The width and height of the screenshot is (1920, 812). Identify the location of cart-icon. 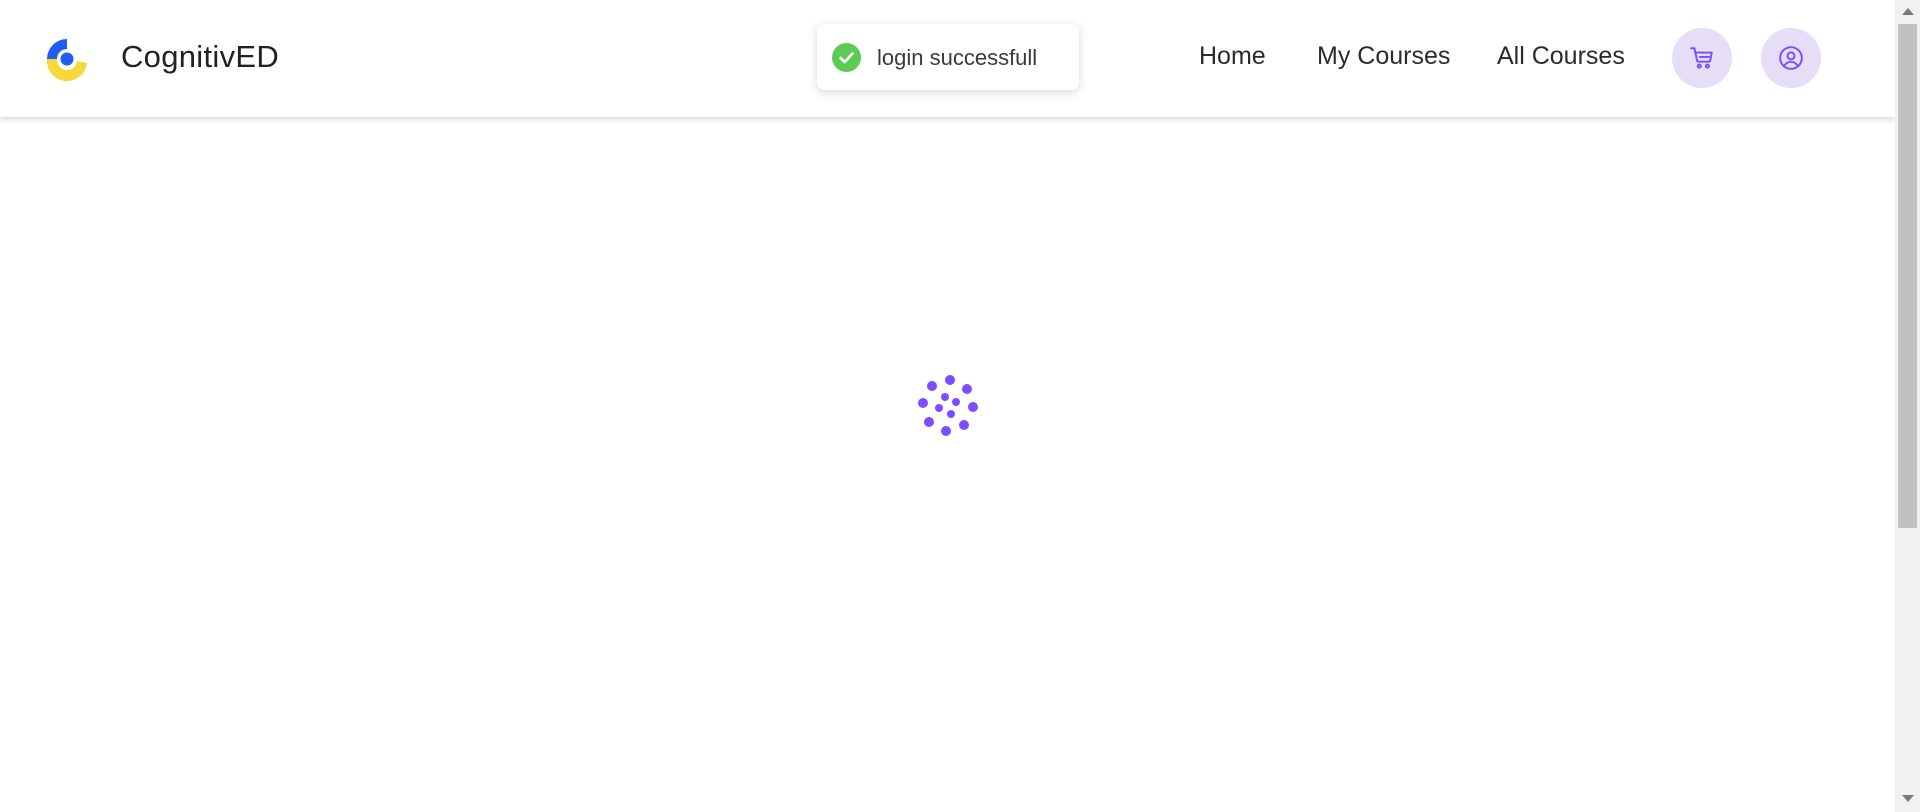
(1701, 58).